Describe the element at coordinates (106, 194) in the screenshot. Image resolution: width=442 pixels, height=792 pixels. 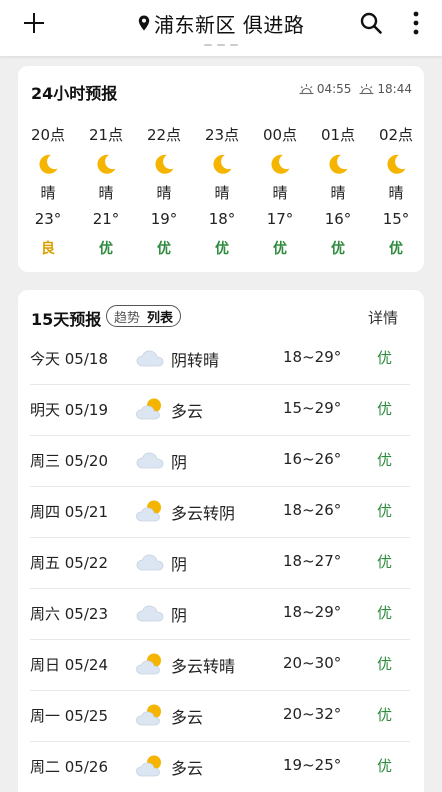
I see `hour-item: 21点 晴 21° 优` at that location.